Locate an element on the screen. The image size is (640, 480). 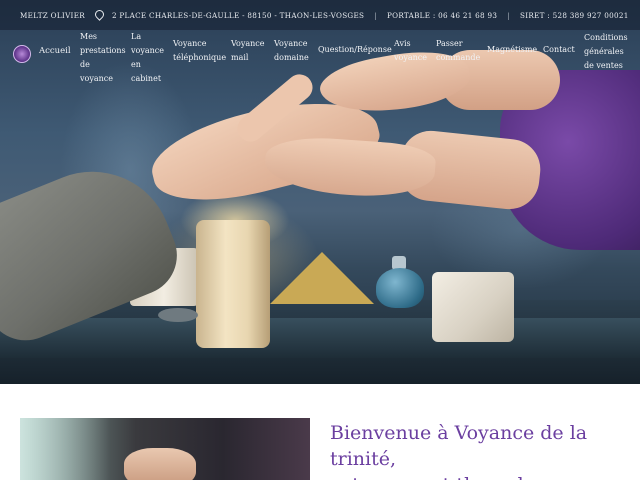
nav-item-magnetisme: Magnétisme is located at coordinates (512, 50).